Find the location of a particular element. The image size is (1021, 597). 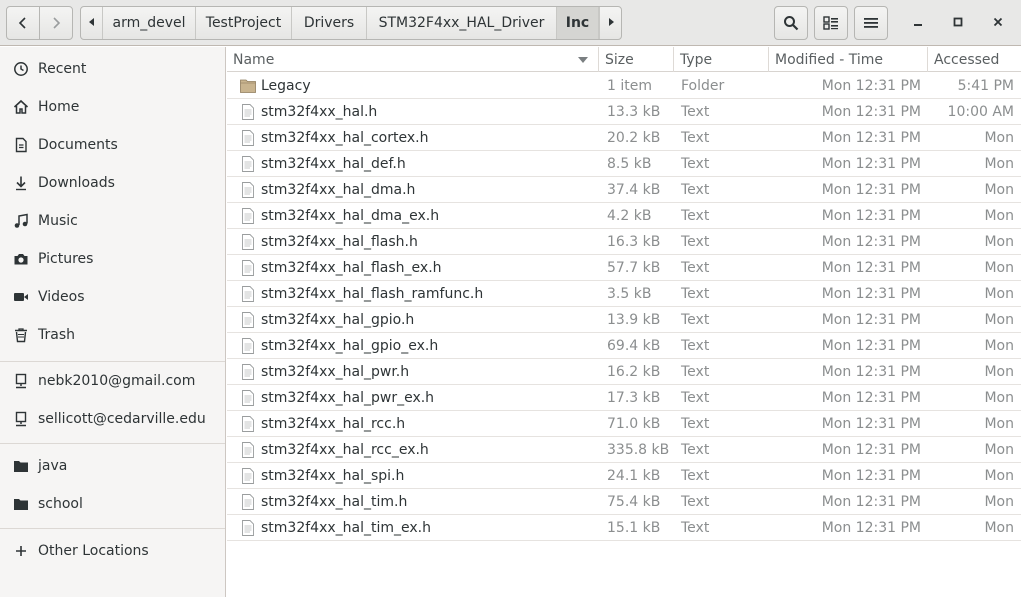

column-header-modified: Modified - Time is located at coordinates (848, 59).